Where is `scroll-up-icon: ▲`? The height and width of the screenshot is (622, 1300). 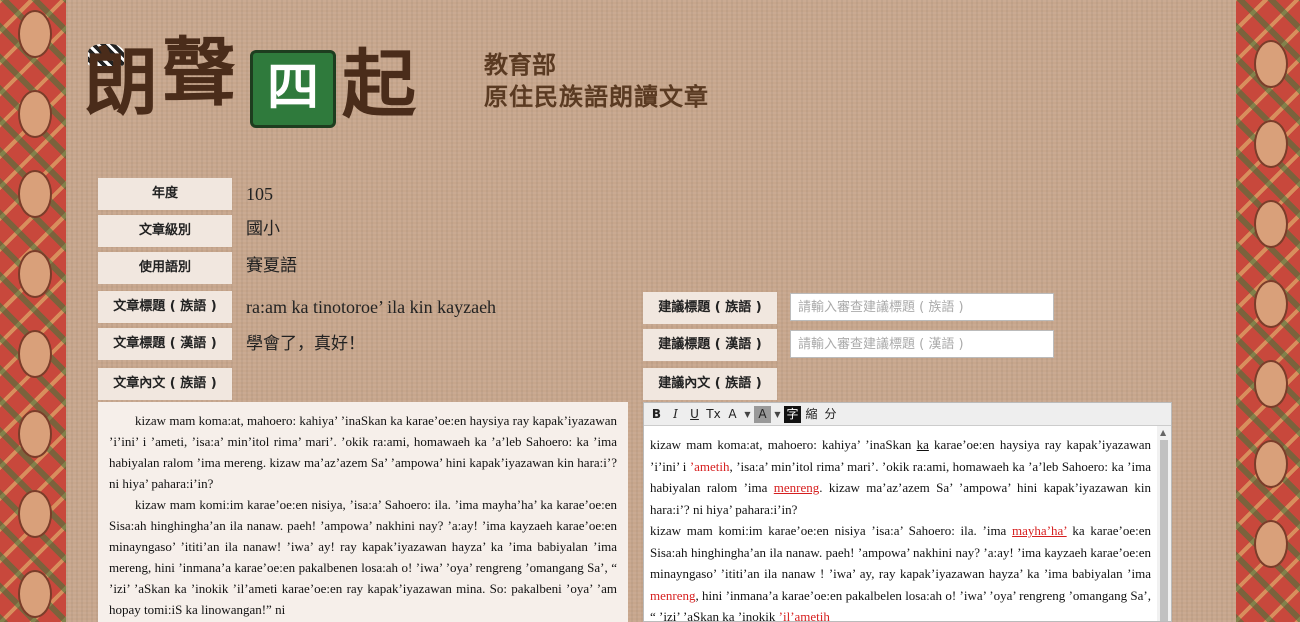
scroll-up-icon: ▲ is located at coordinates (1163, 432).